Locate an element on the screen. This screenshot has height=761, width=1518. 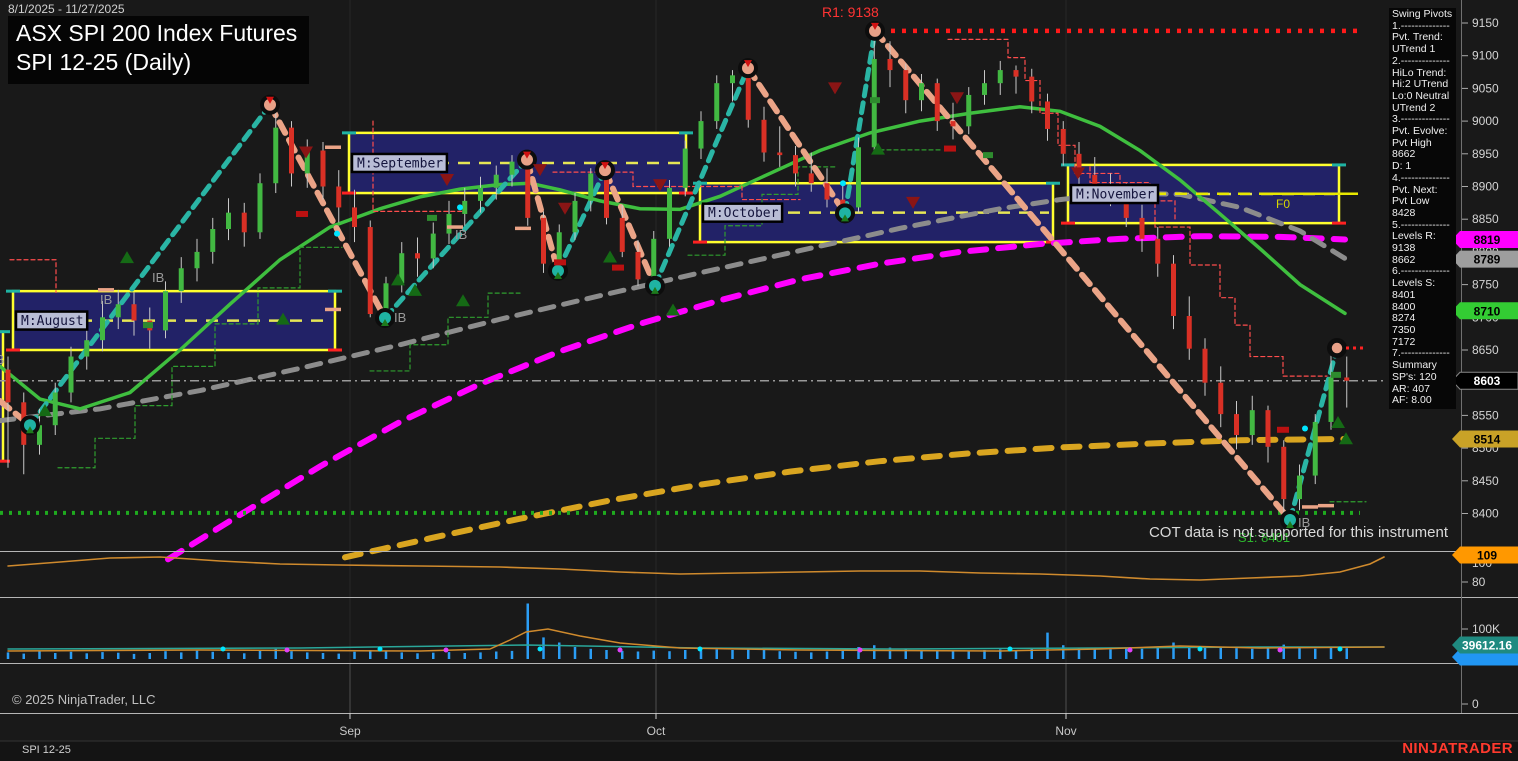
svg-text: 8789 is located at coordinates (1487, 260).